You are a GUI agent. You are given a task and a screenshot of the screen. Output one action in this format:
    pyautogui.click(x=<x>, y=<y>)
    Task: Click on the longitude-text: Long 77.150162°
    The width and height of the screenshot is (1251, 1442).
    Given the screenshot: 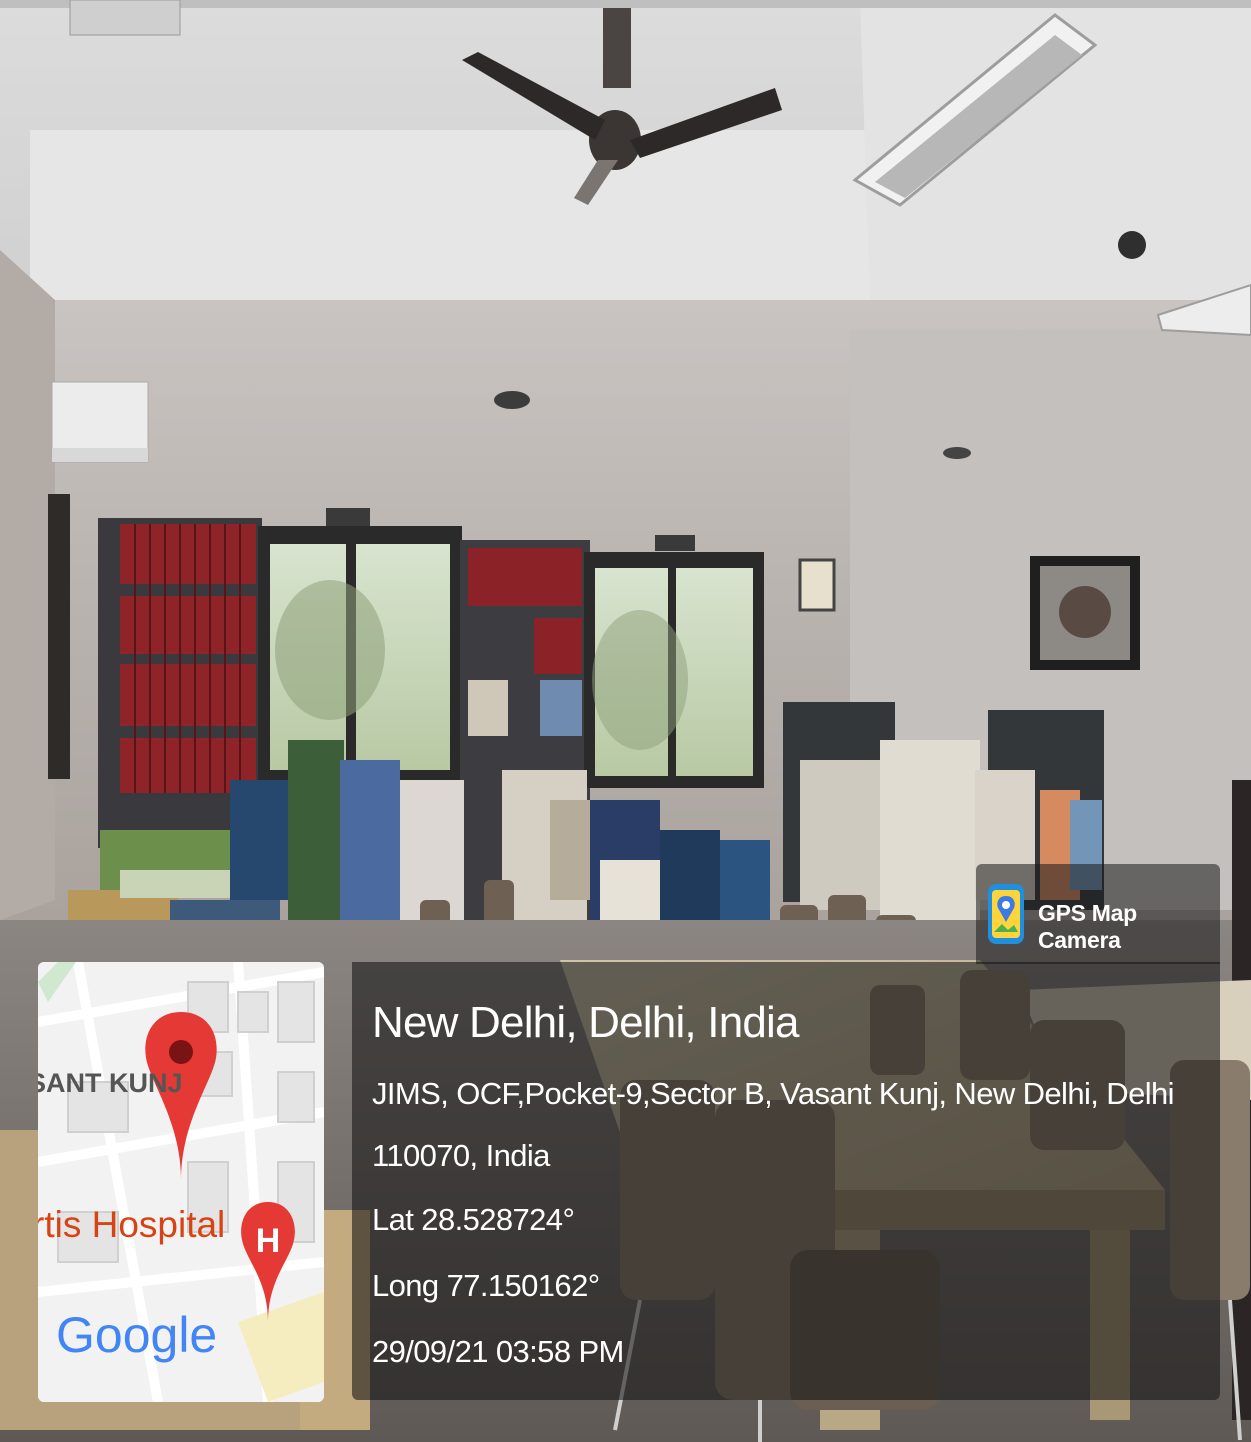 What is the action you would take?
    pyautogui.click(x=486, y=1285)
    